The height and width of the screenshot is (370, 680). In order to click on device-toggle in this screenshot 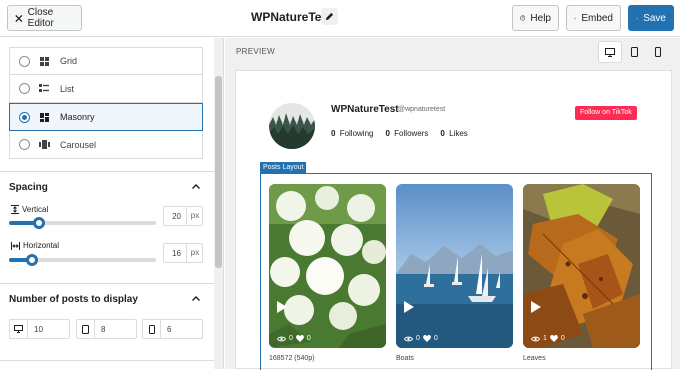, I will do `click(635, 52)`.